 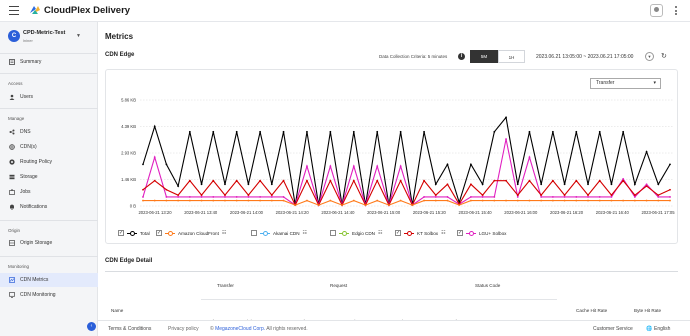 I want to click on group-request: Request, so click(x=339, y=285).